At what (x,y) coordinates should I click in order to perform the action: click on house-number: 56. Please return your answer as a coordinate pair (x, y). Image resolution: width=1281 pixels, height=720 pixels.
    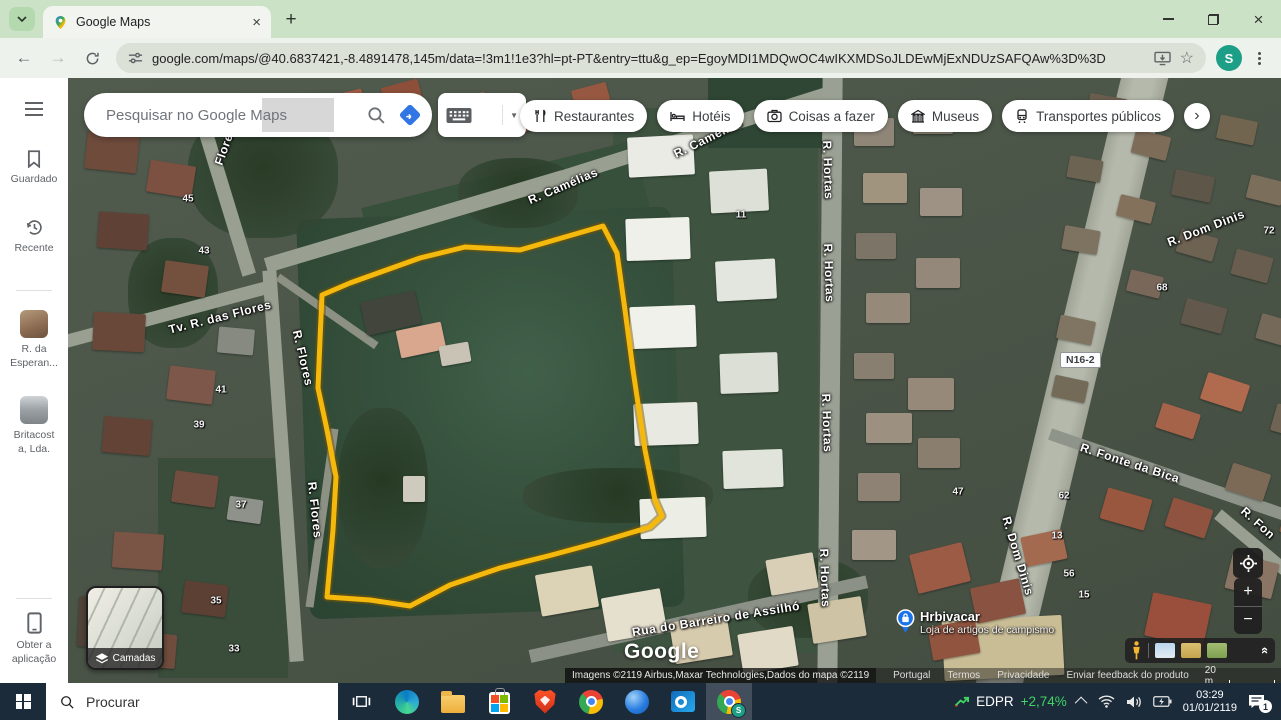
    Looking at the image, I should click on (1069, 574).